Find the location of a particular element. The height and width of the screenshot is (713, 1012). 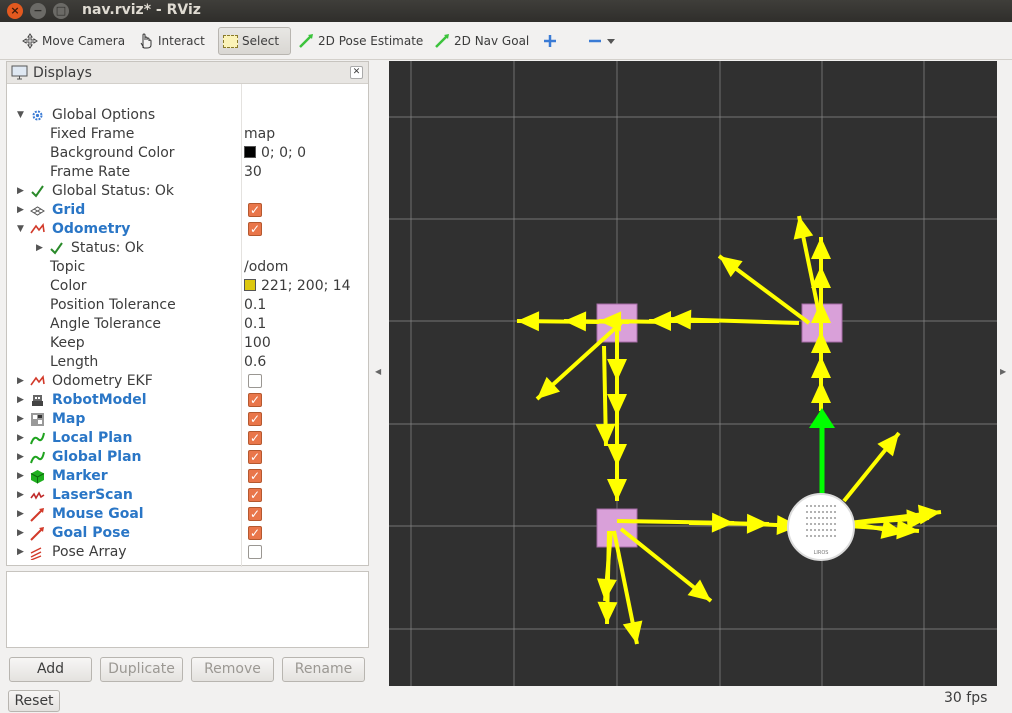

tree-row-value: 30 is located at coordinates (253, 172).